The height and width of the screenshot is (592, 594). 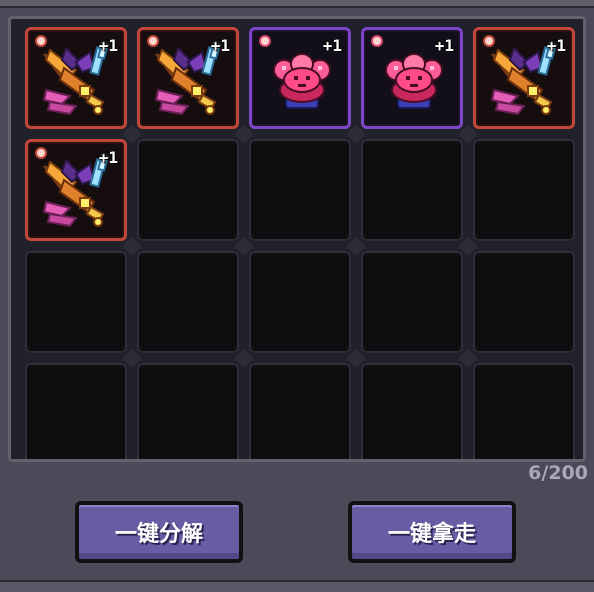 I want to click on panel-top-edge, so click(x=297, y=4).